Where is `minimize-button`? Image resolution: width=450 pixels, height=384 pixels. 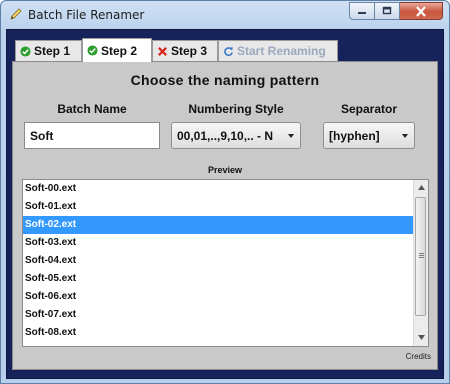 minimize-button is located at coordinates (362, 11).